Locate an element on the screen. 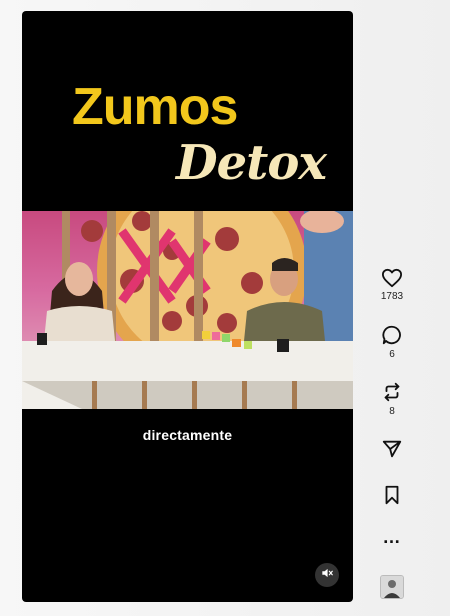 The width and height of the screenshot is (450, 616). video-caption: directamente is located at coordinates (187, 435).